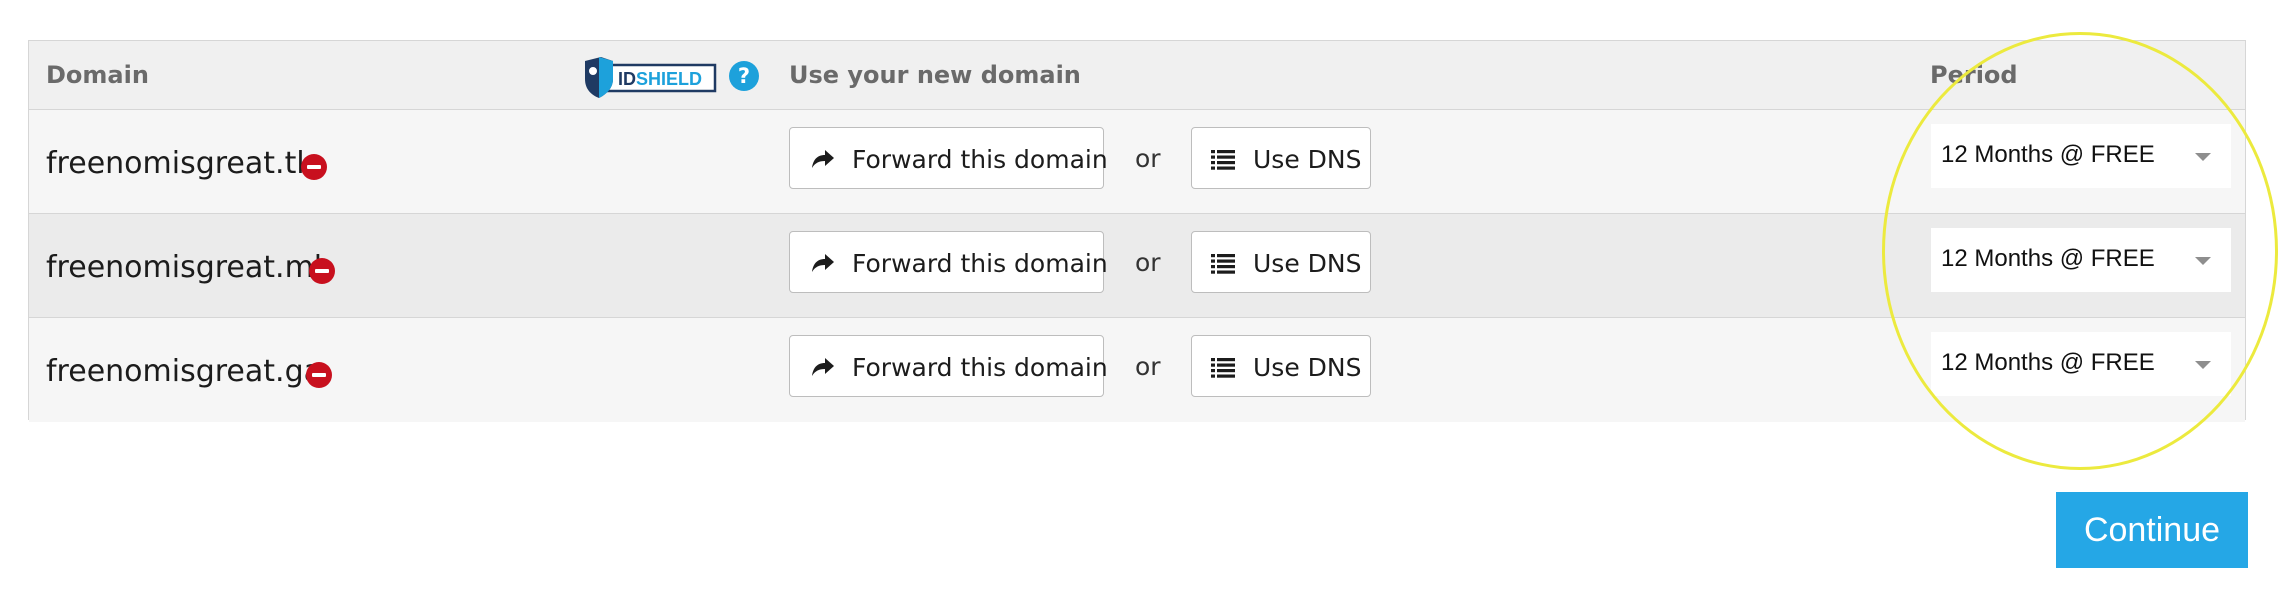  What do you see at coordinates (2152, 530) in the screenshot?
I see `continue-button: Continue` at bounding box center [2152, 530].